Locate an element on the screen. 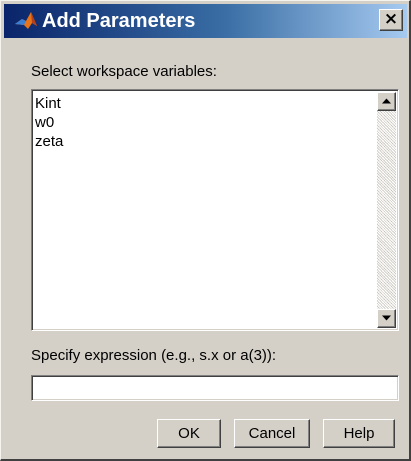 This screenshot has width=411, height=461. variables-label: Select workspace variables: is located at coordinates (124, 71).